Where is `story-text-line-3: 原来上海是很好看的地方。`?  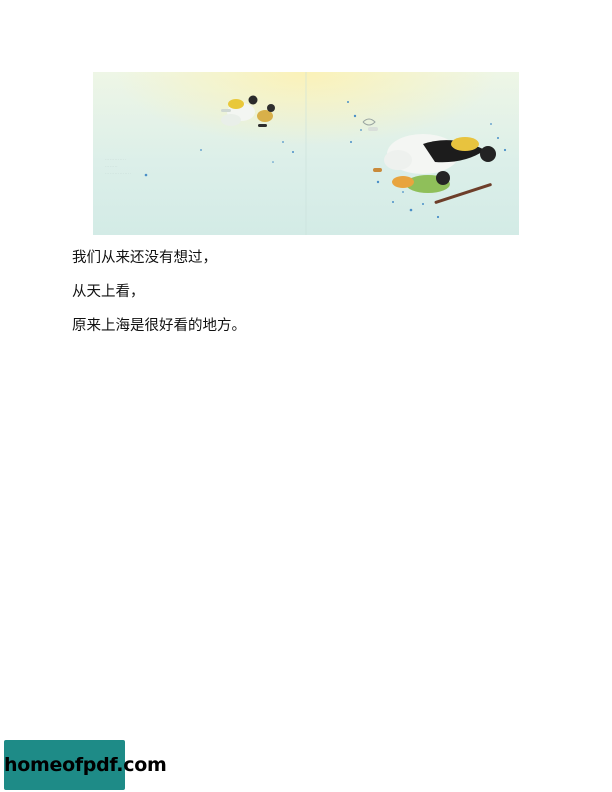
story-text-line-3: 原来上海是很好看的地方。 is located at coordinates (159, 326).